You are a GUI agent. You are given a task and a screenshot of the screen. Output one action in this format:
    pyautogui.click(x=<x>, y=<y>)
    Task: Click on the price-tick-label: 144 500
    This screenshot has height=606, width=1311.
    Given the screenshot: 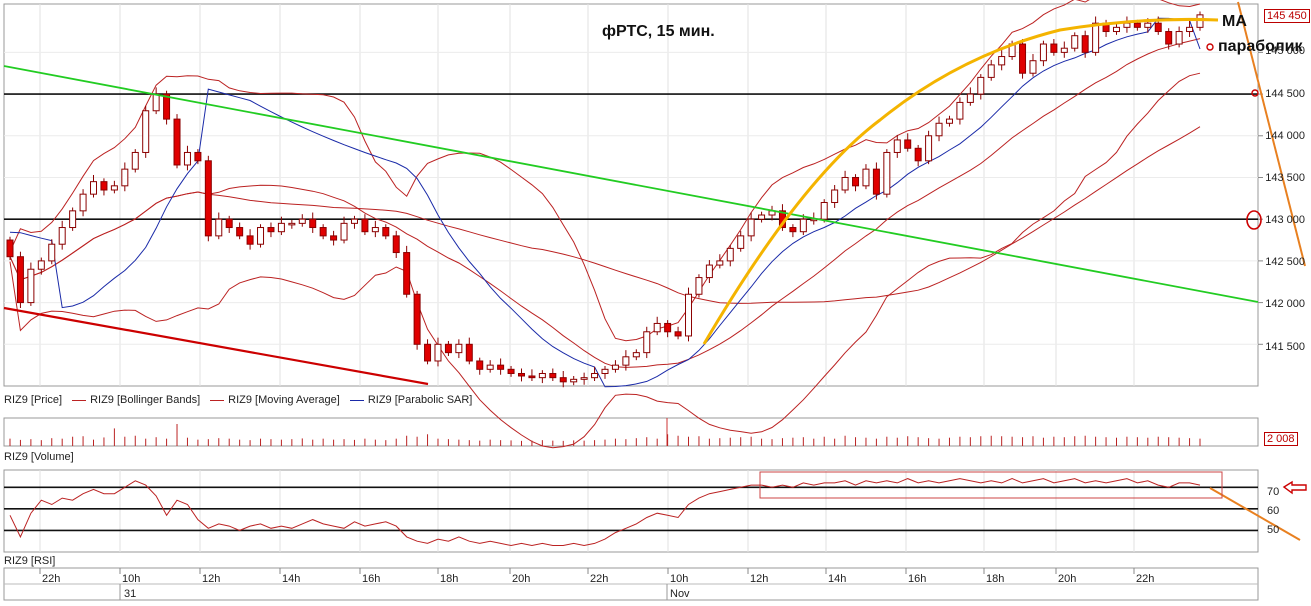 What is the action you would take?
    pyautogui.click(x=1285, y=94)
    